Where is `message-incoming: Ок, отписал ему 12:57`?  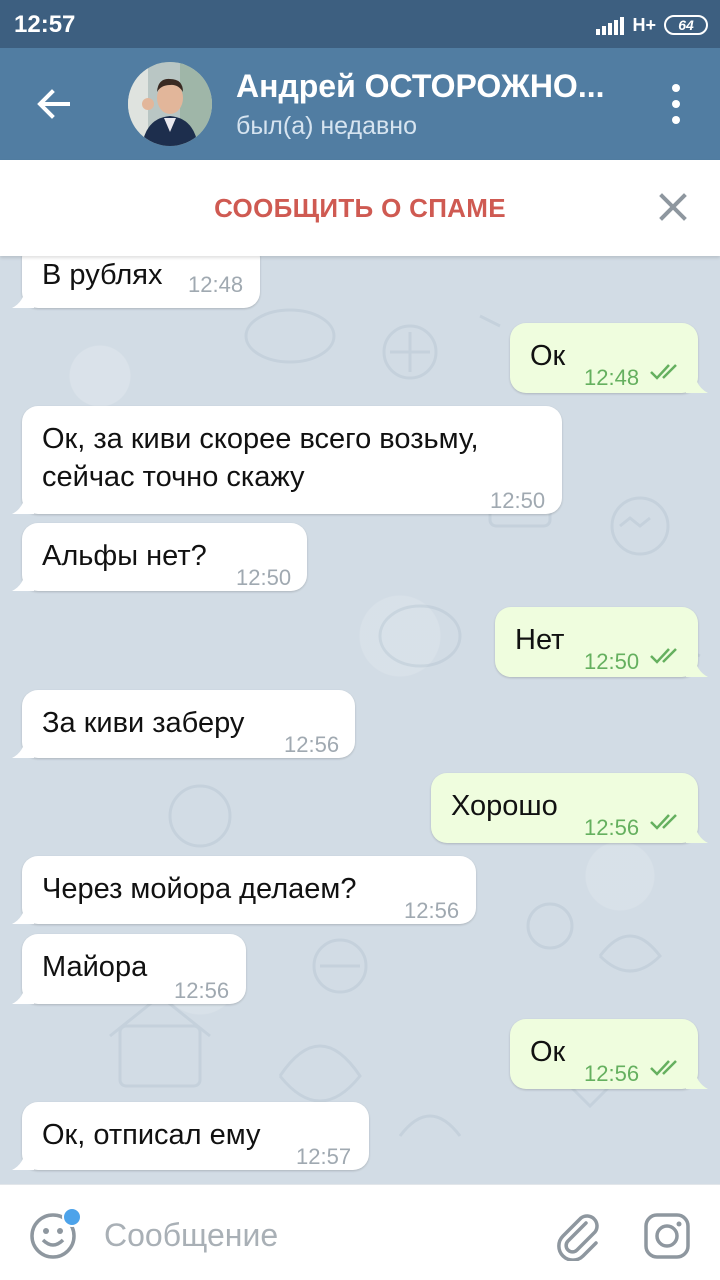
message-incoming: Ок, отписал ему 12:57 is located at coordinates (190, 1136).